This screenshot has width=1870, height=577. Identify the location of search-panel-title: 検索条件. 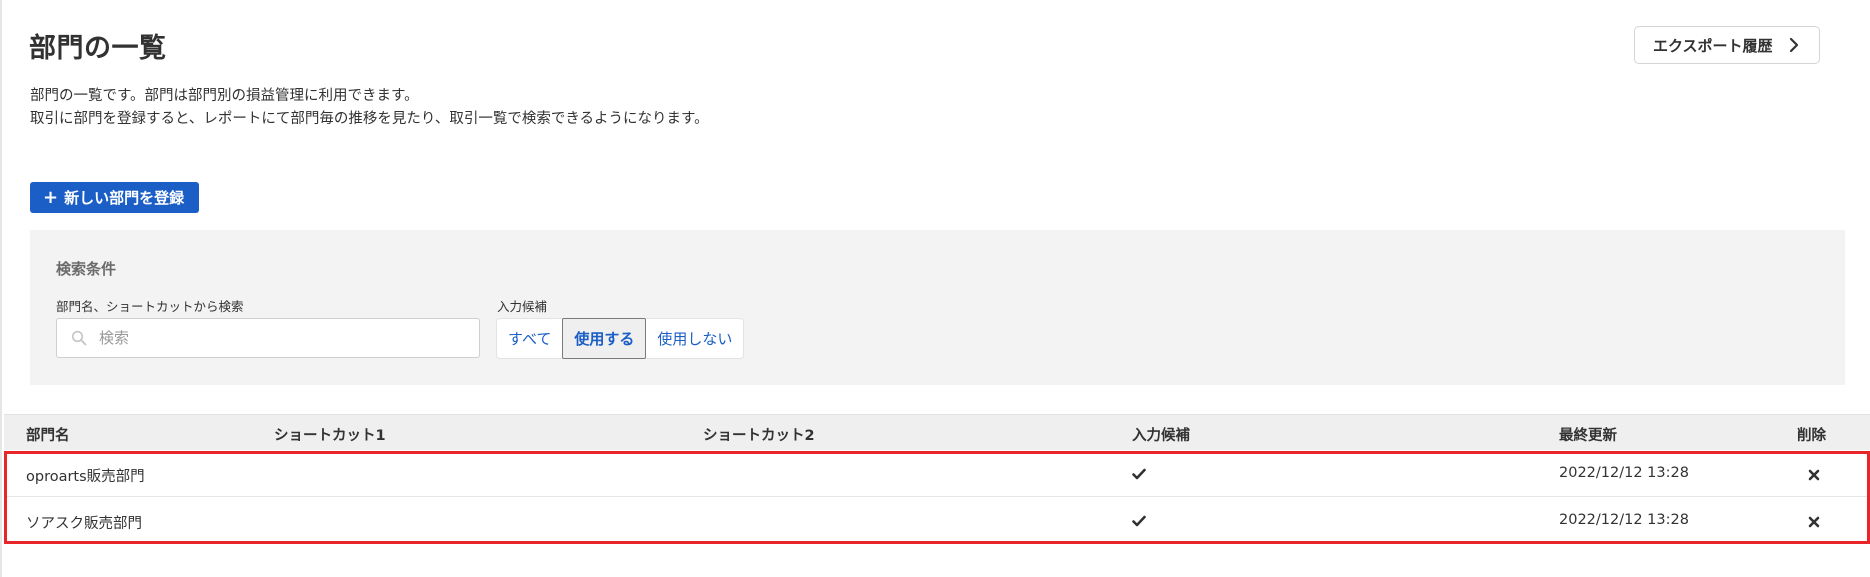
(86, 269).